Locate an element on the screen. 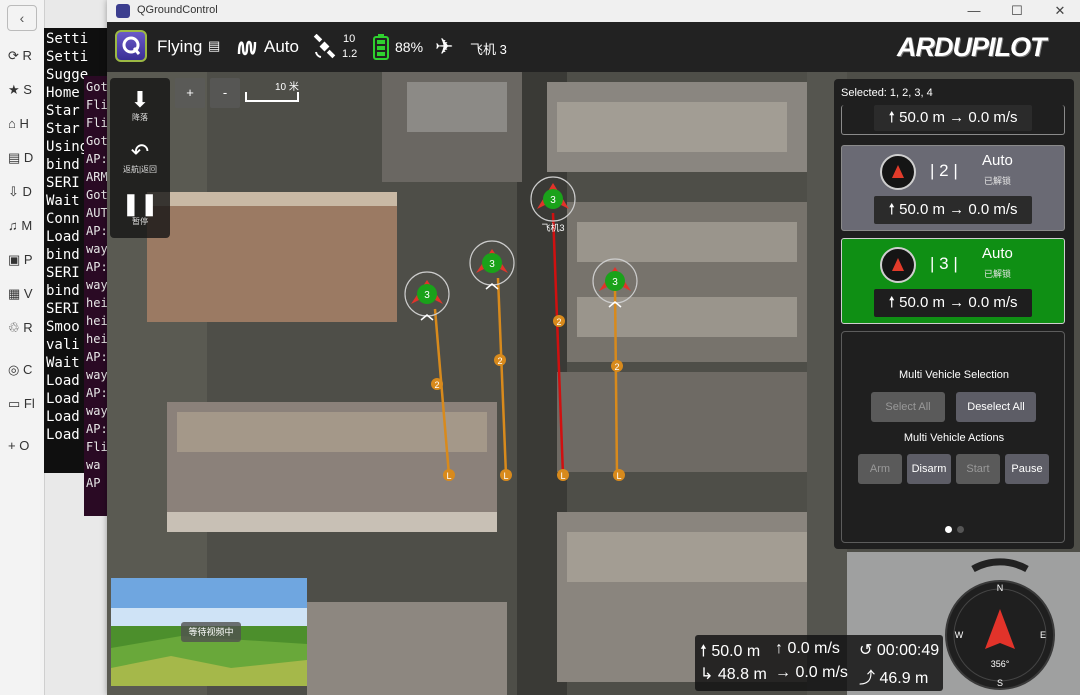 The height and width of the screenshot is (695, 1080). land-button: ⬇ 降落 is located at coordinates (140, 105).